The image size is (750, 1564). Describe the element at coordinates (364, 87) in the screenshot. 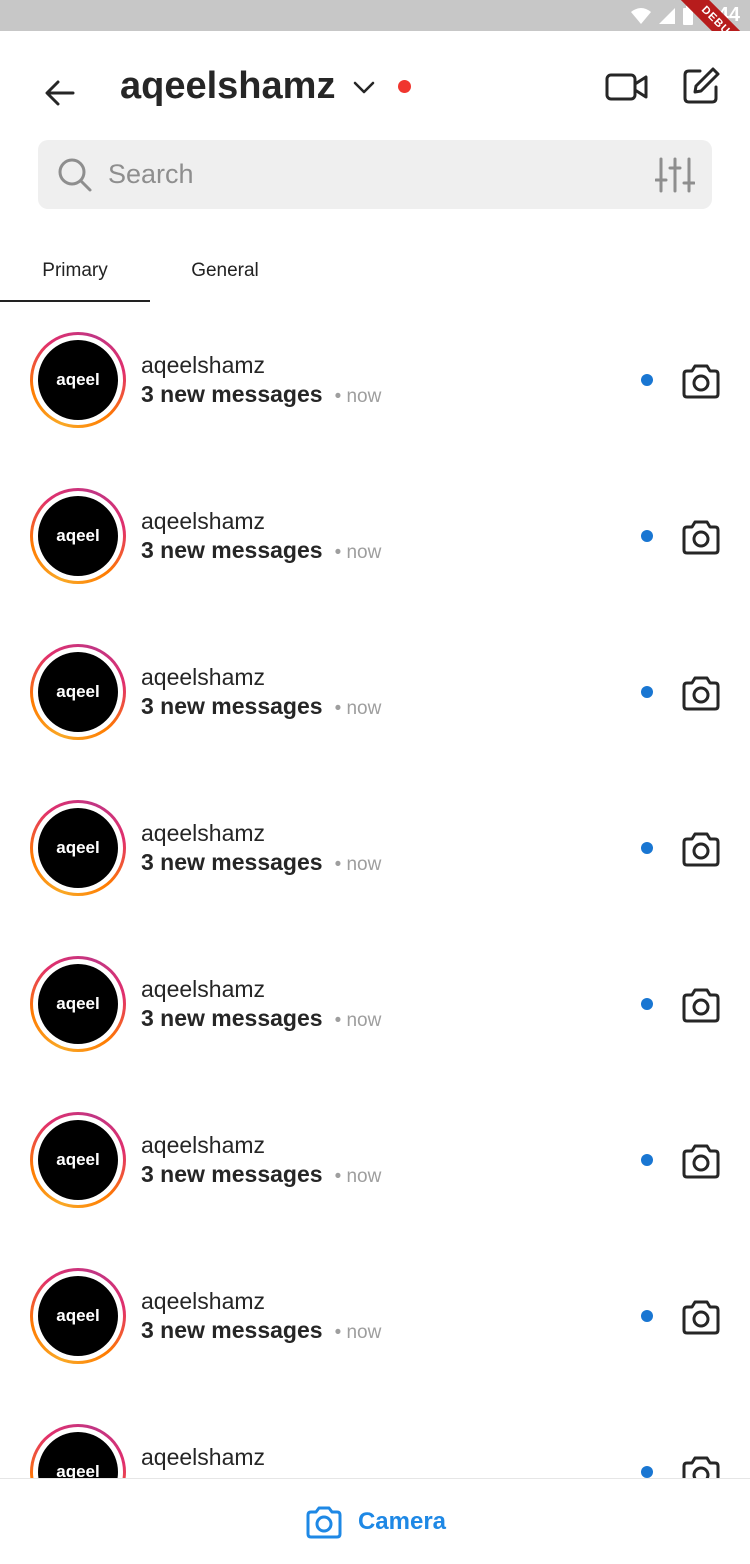

I see `chevron-down-icon` at that location.